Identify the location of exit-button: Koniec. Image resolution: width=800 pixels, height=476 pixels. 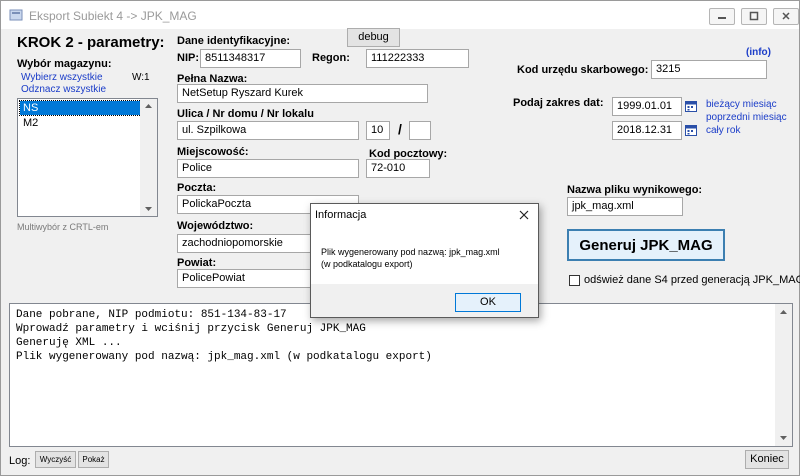
(767, 459).